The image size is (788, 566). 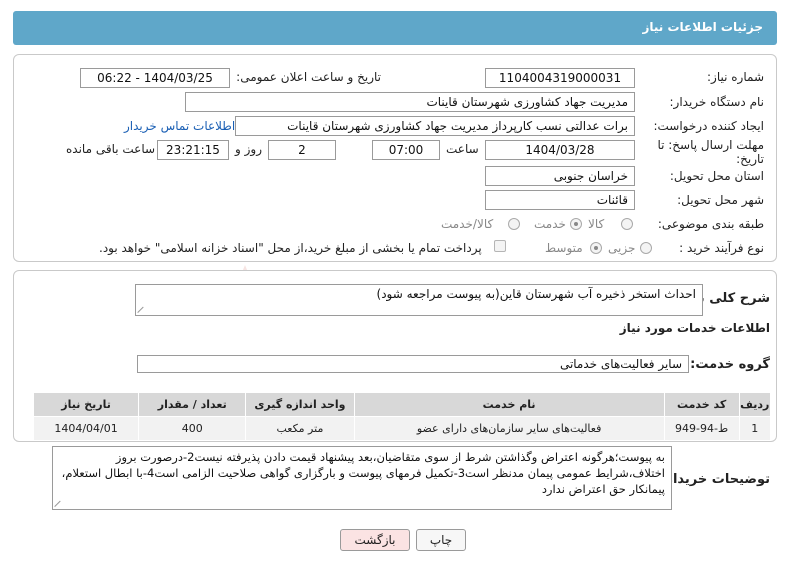 I want to click on buyer-contact-link: اطلاعات تماس خریدار, so click(x=179, y=126).